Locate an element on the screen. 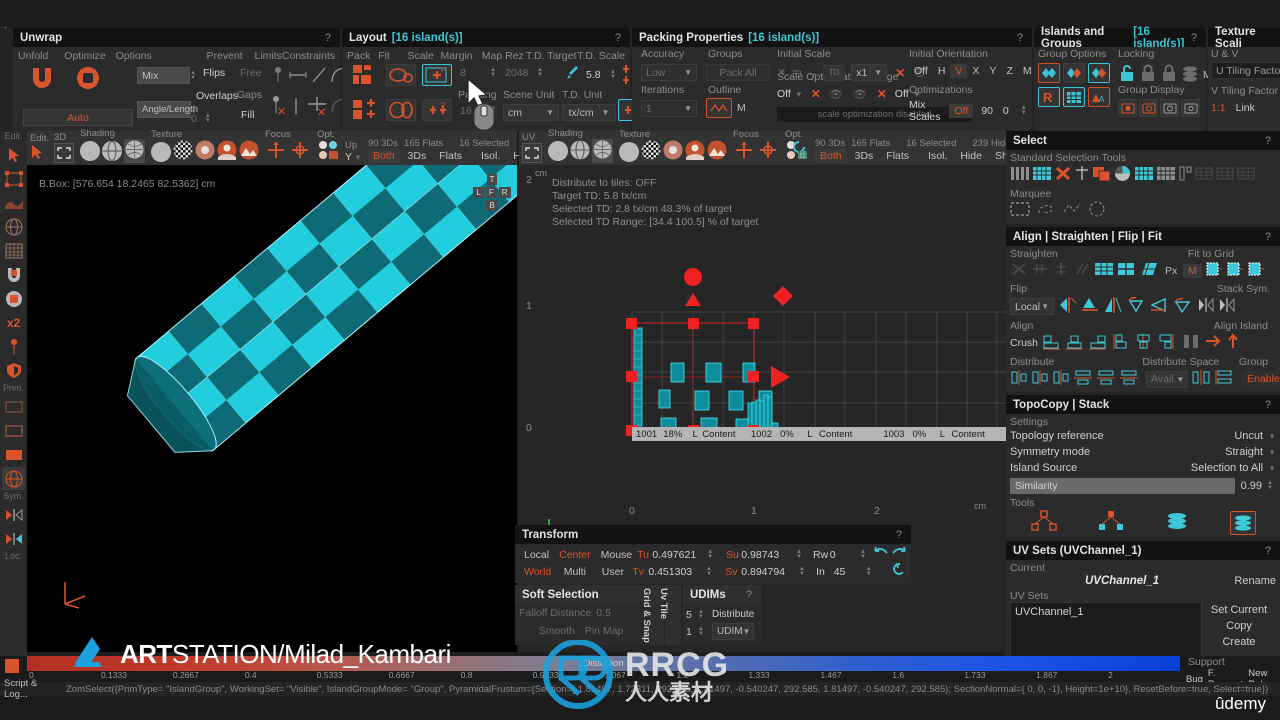 The width and height of the screenshot is (1280, 720). tiling-link-label: Link is located at coordinates (1245, 108).